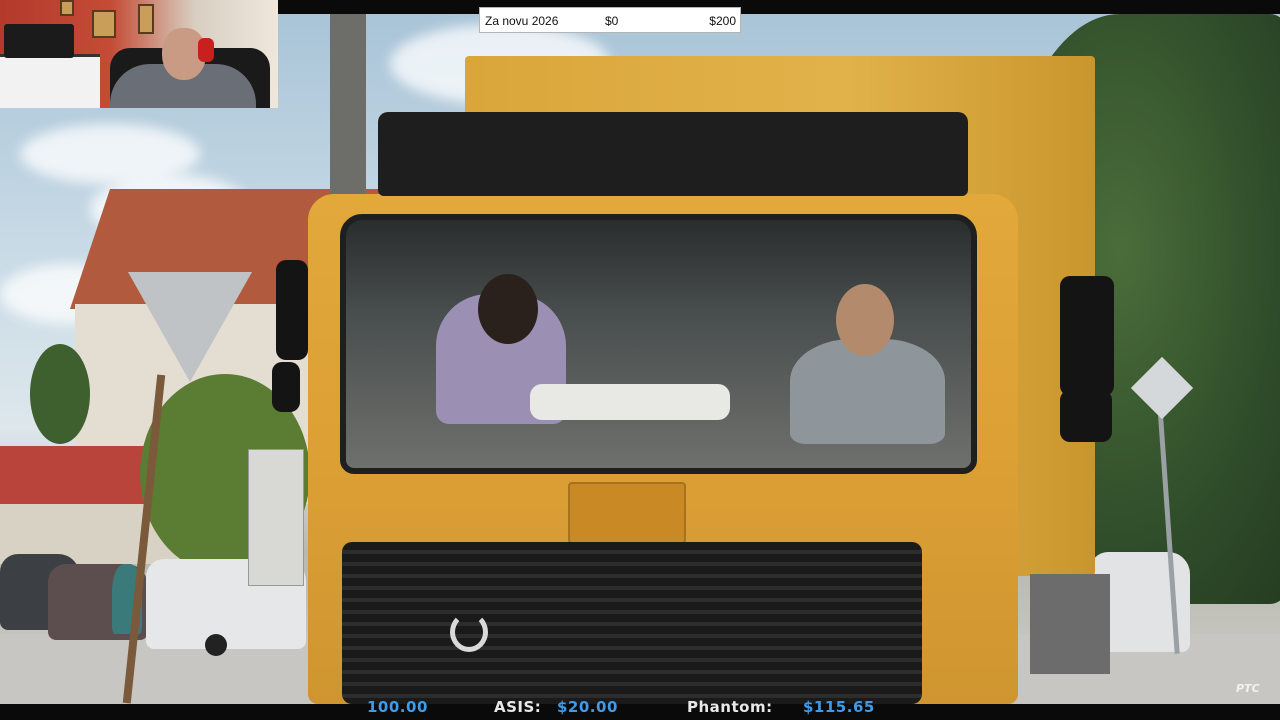 The width and height of the screenshot is (1280, 720). Describe the element at coordinates (865, 320) in the screenshot. I see `driver-head` at that location.